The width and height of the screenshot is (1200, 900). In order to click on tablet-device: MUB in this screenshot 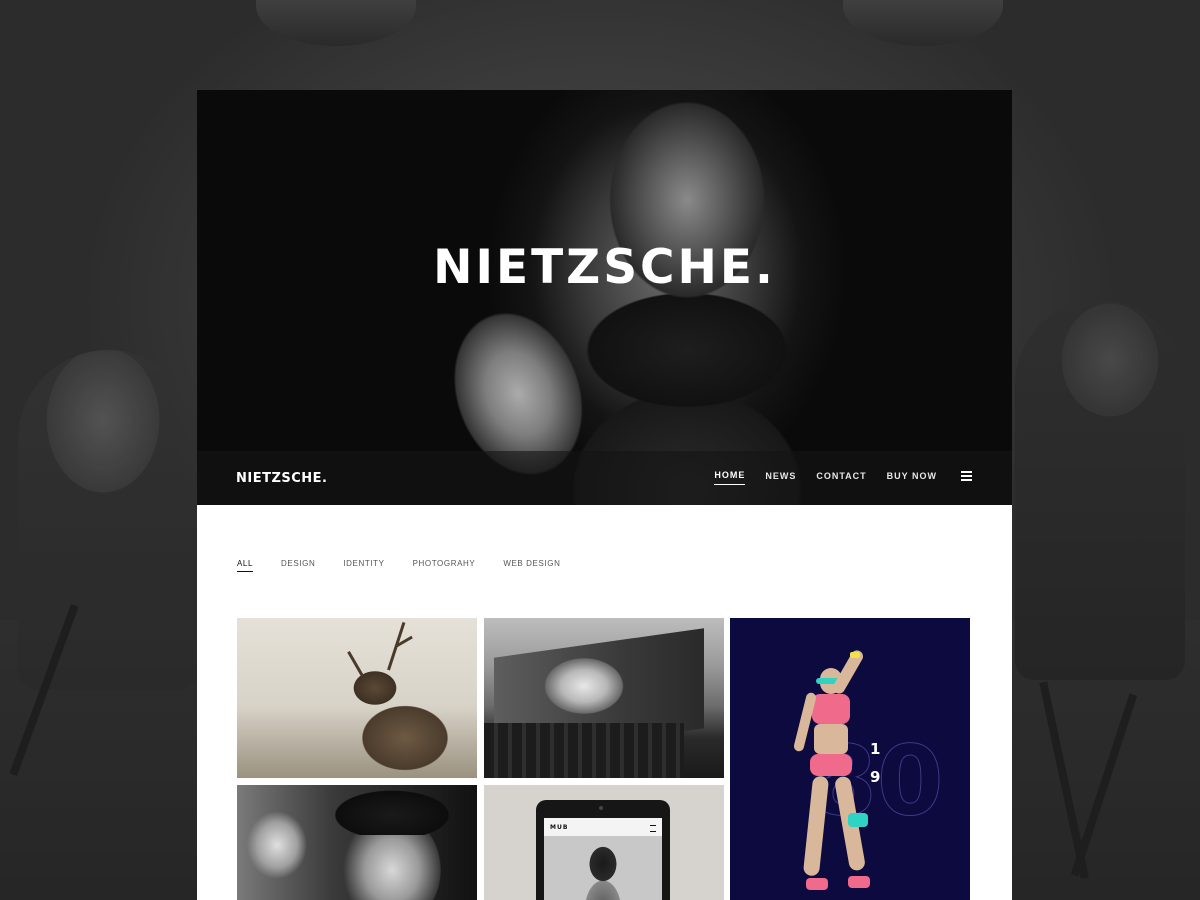, I will do `click(603, 850)`.